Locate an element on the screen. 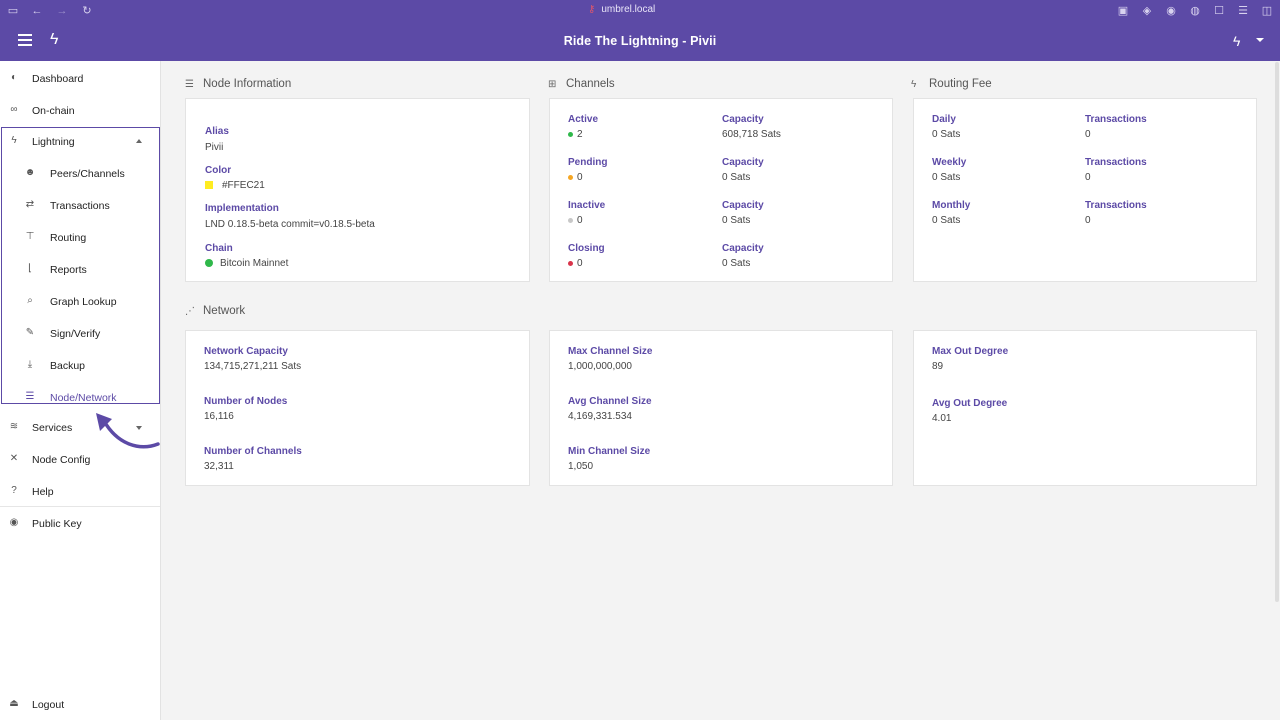 The height and width of the screenshot is (720, 1280). users-icon: ☻ is located at coordinates (30, 172).